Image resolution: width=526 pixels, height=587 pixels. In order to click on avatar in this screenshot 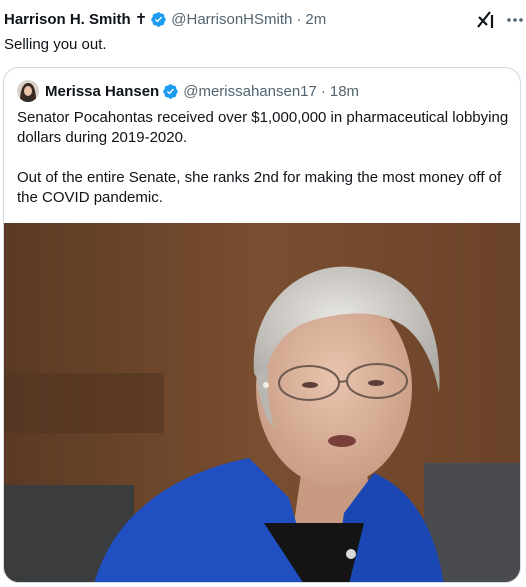, I will do `click(28, 91)`.